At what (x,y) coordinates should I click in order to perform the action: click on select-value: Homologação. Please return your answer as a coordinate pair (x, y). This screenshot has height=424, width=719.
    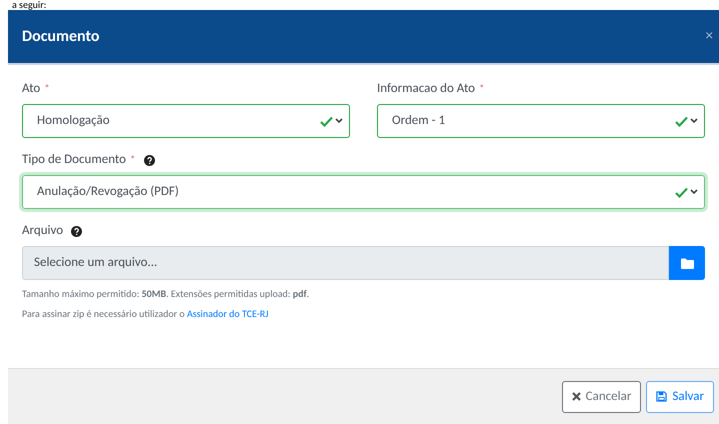
    Looking at the image, I should click on (74, 121).